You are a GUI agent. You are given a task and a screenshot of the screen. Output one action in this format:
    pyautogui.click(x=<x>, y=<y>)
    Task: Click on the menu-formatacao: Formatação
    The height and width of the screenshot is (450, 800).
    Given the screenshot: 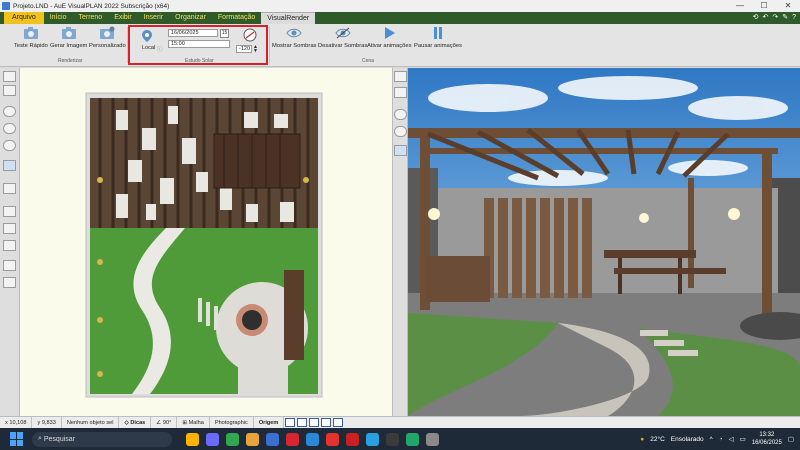 What is the action you would take?
    pyautogui.click(x=236, y=18)
    